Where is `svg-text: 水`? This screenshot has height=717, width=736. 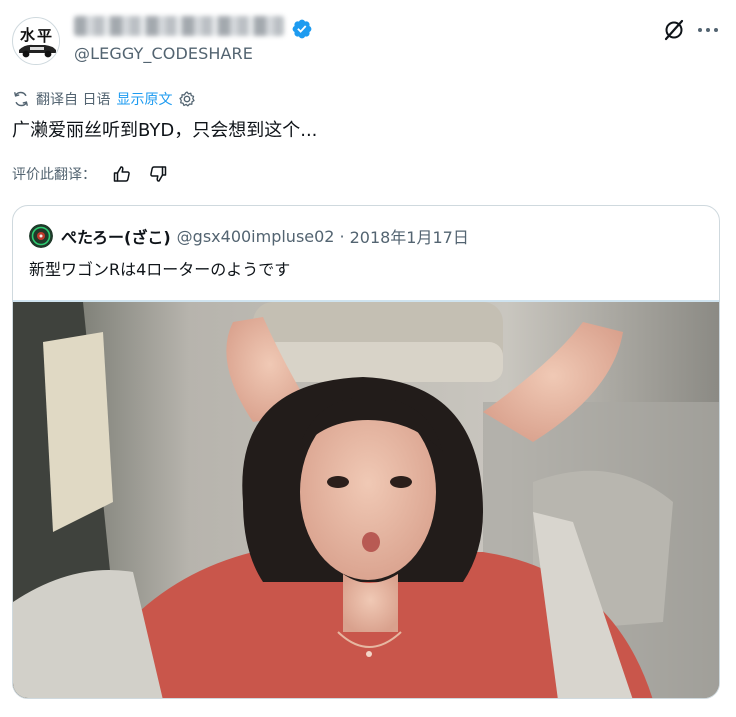
svg-text: 水 is located at coordinates (28, 35).